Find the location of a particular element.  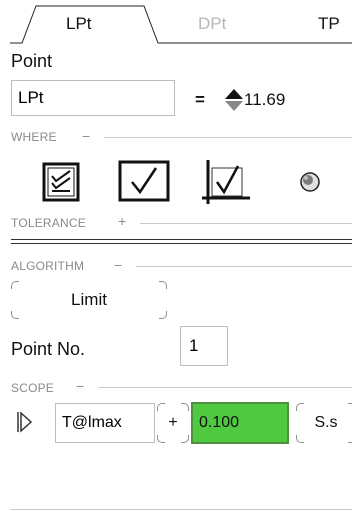

scope-divider is located at coordinates (225, 387).